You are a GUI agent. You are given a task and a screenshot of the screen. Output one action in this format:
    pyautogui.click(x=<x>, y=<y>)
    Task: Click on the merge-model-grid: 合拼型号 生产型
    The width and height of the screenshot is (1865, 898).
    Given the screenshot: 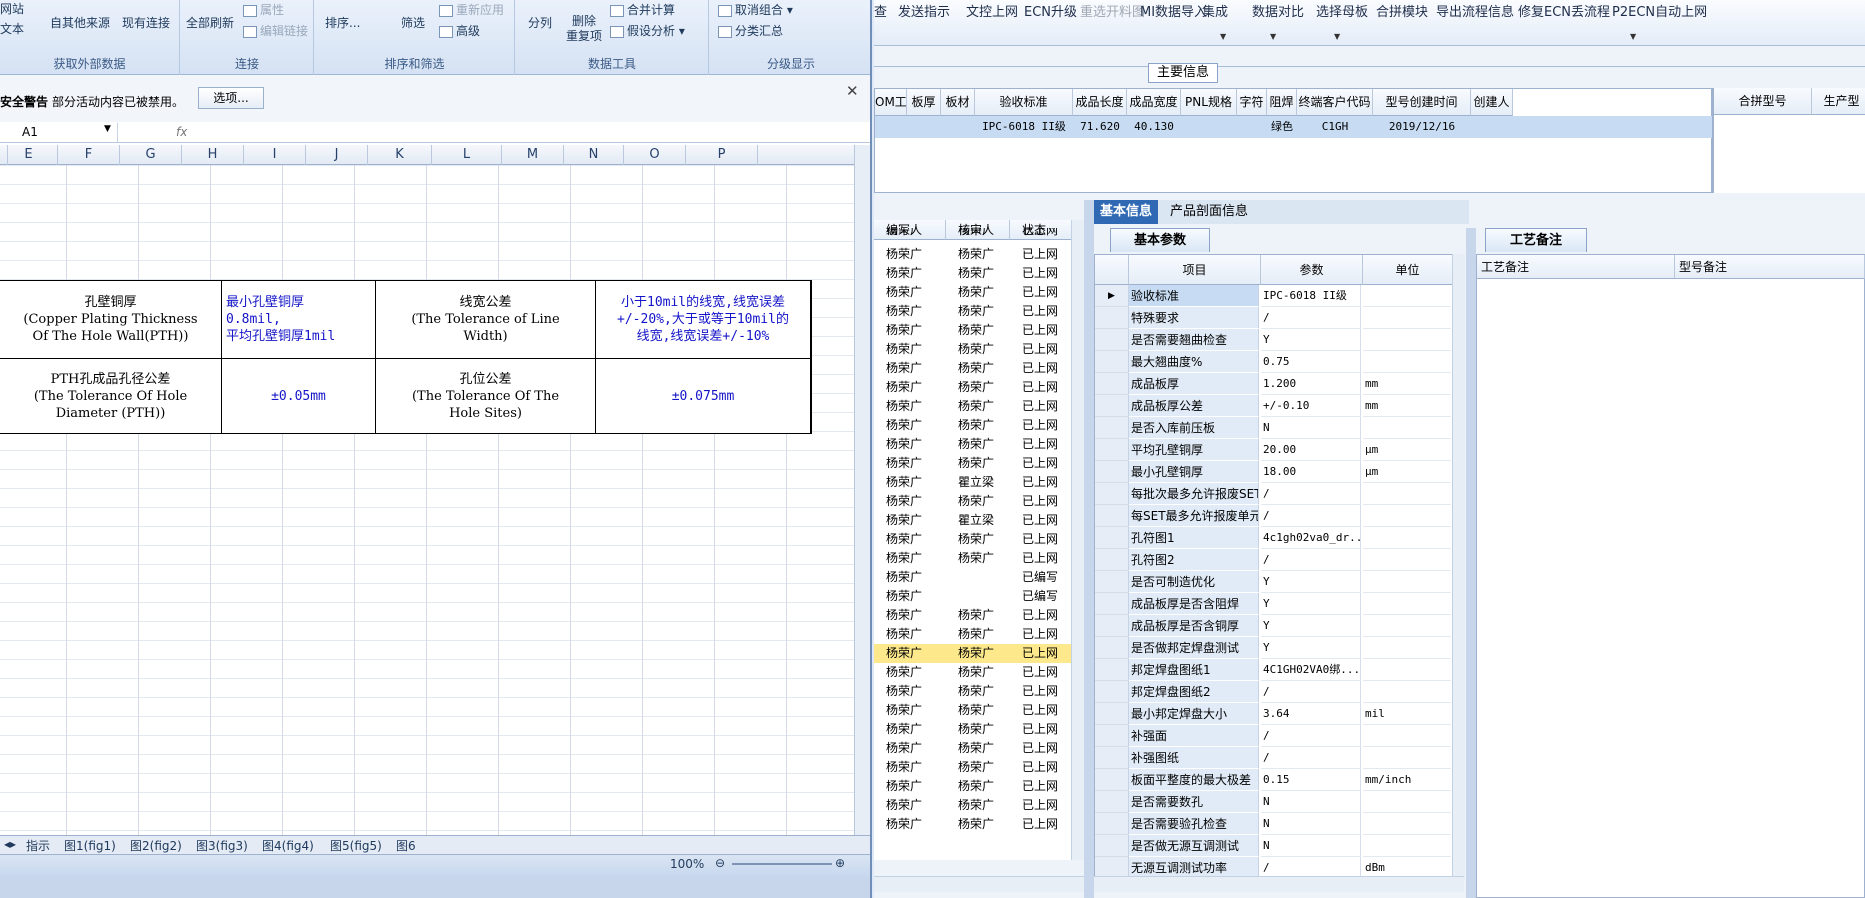 What is the action you would take?
    pyautogui.click(x=1788, y=140)
    